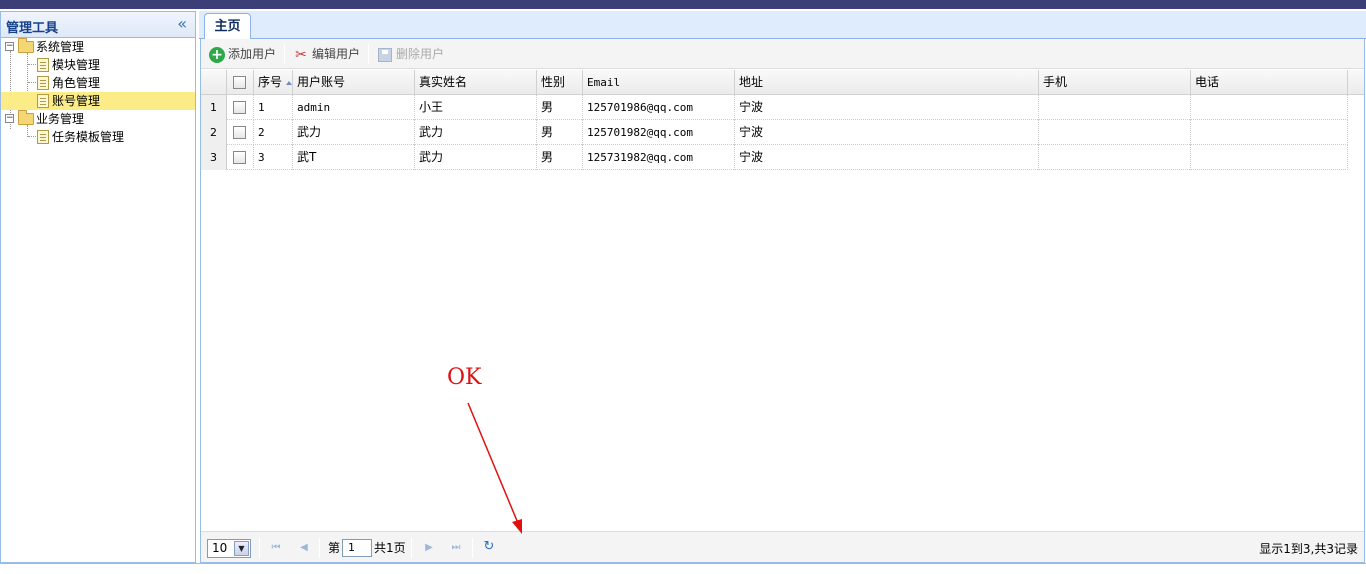 This screenshot has height=574, width=1366. What do you see at coordinates (354, 132) in the screenshot?
I see `cell-account: 武力` at bounding box center [354, 132].